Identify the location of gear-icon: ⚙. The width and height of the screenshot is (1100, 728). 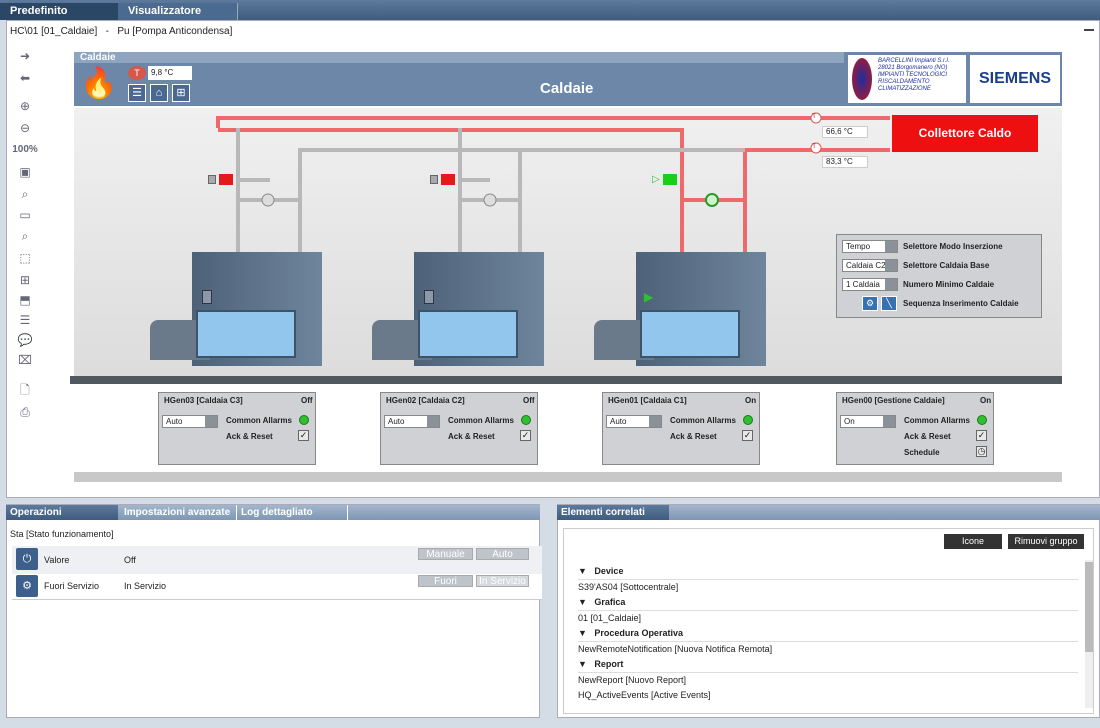
(870, 303).